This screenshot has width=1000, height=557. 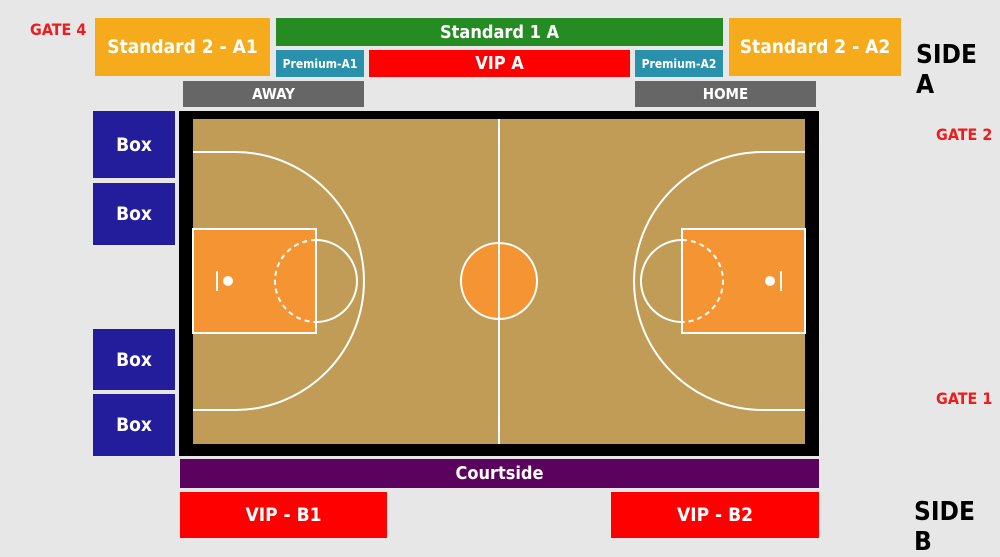 What do you see at coordinates (499, 63) in the screenshot?
I see `section-vip-a: VIP A` at bounding box center [499, 63].